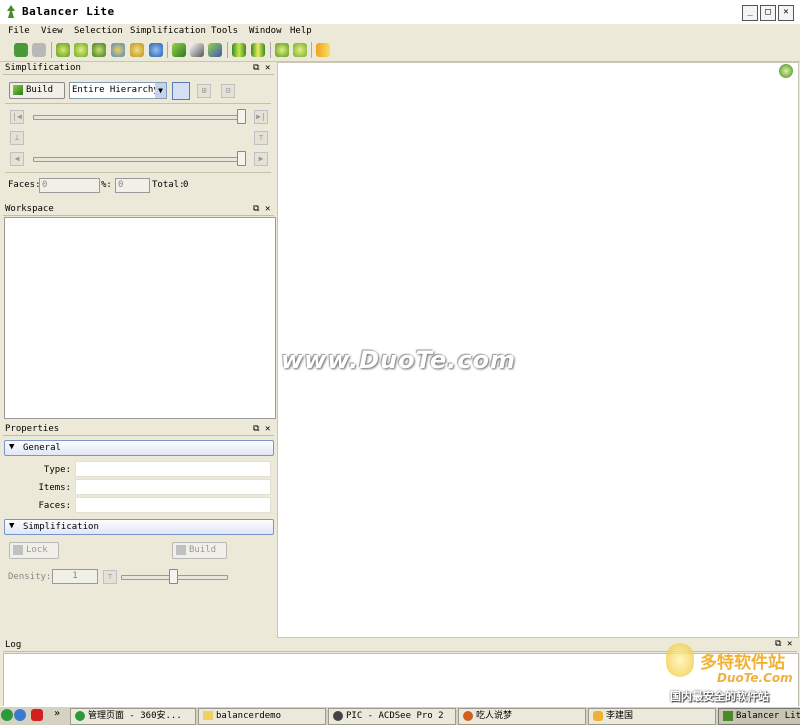 The width and height of the screenshot is (800, 725). Describe the element at coordinates (241, 116) in the screenshot. I see `lod-slider-thumb` at that location.